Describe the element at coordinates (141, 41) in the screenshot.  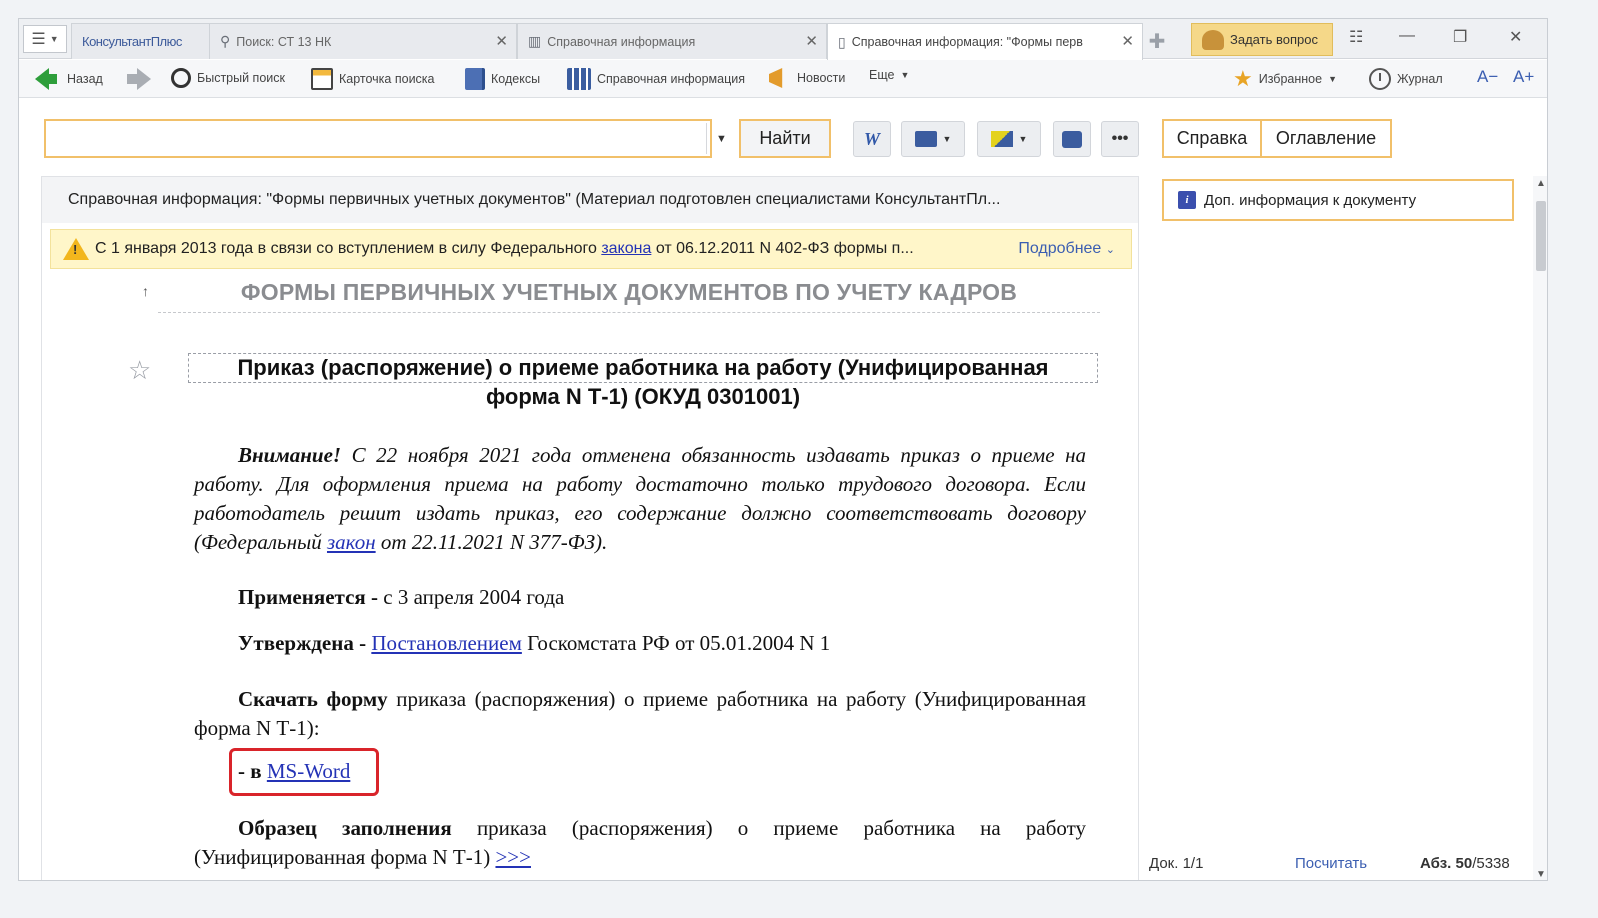
I see `tab-home: КонсультантПлюс` at that location.